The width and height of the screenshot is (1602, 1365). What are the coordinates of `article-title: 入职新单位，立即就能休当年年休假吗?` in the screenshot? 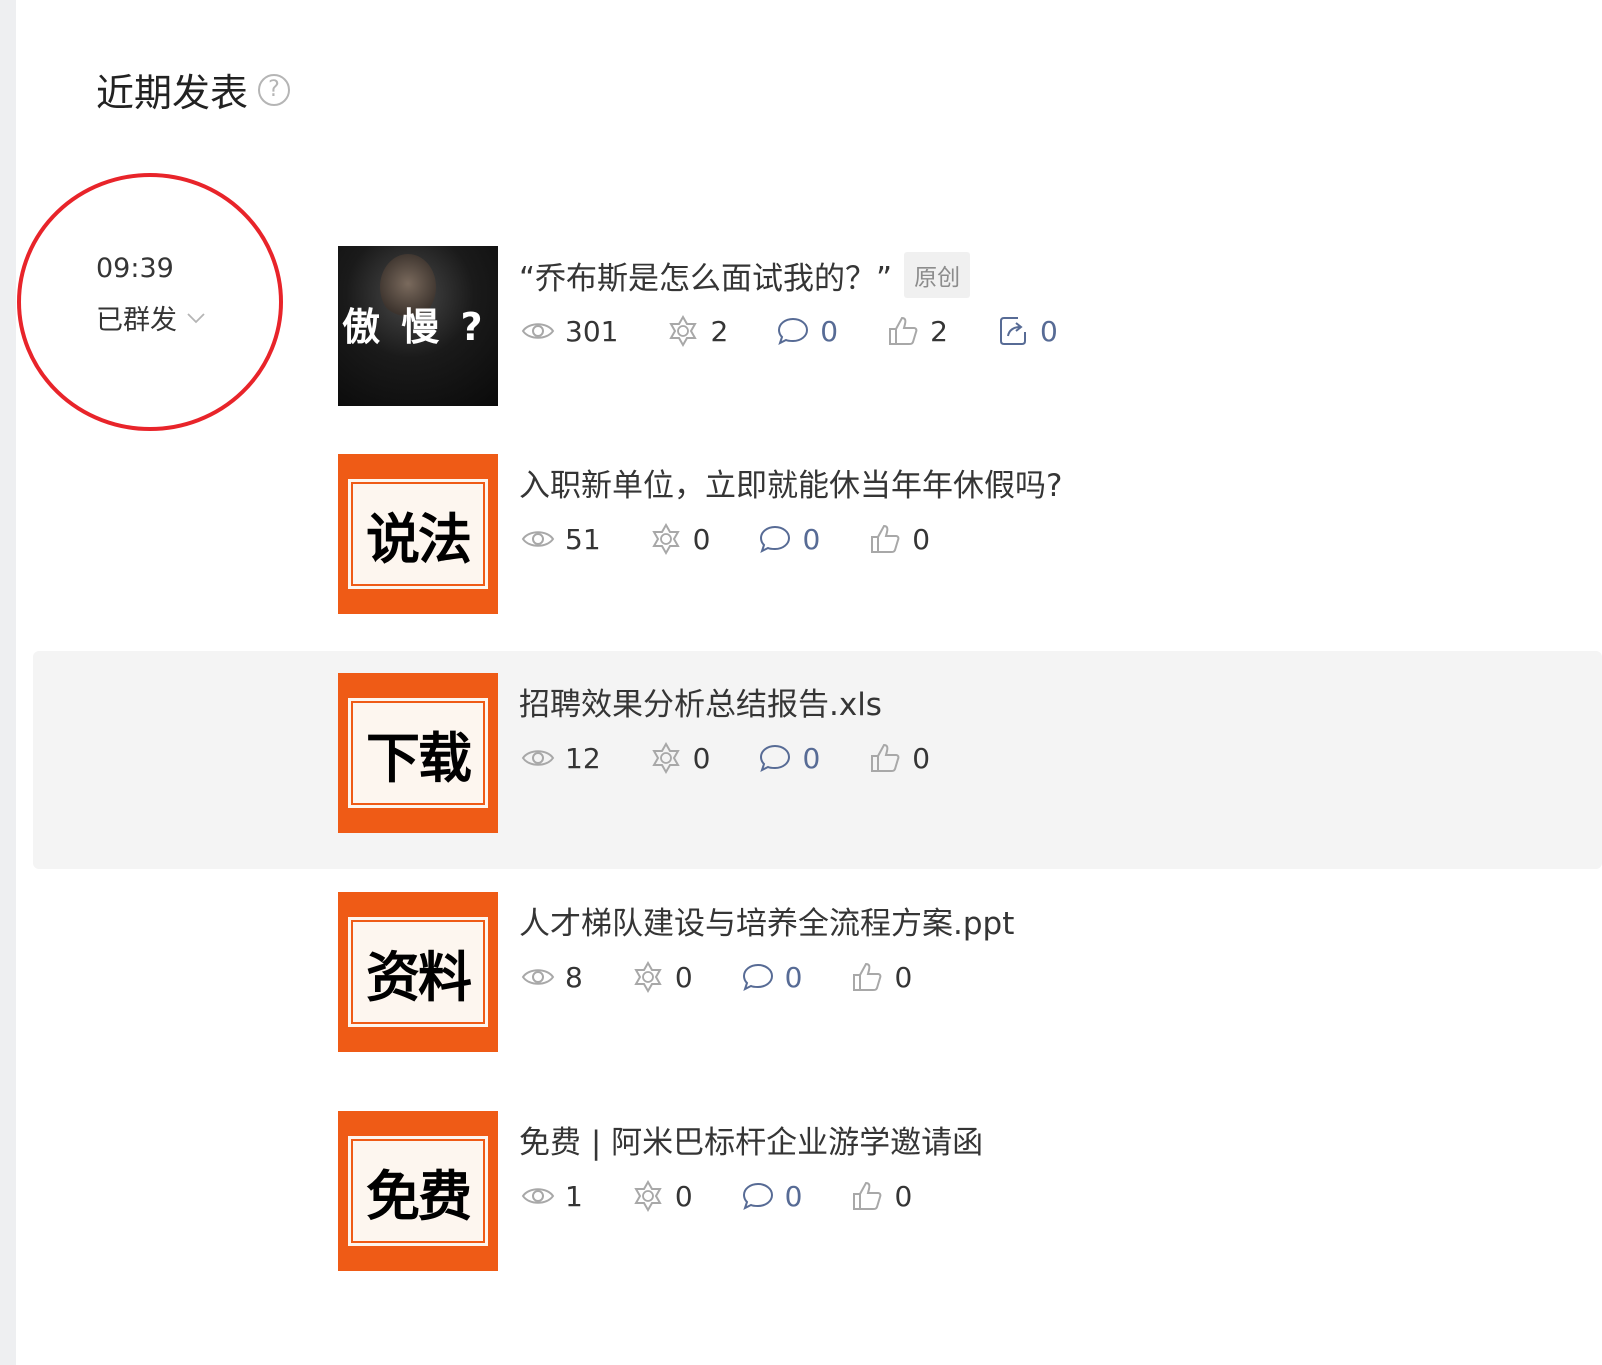 It's located at (790, 482).